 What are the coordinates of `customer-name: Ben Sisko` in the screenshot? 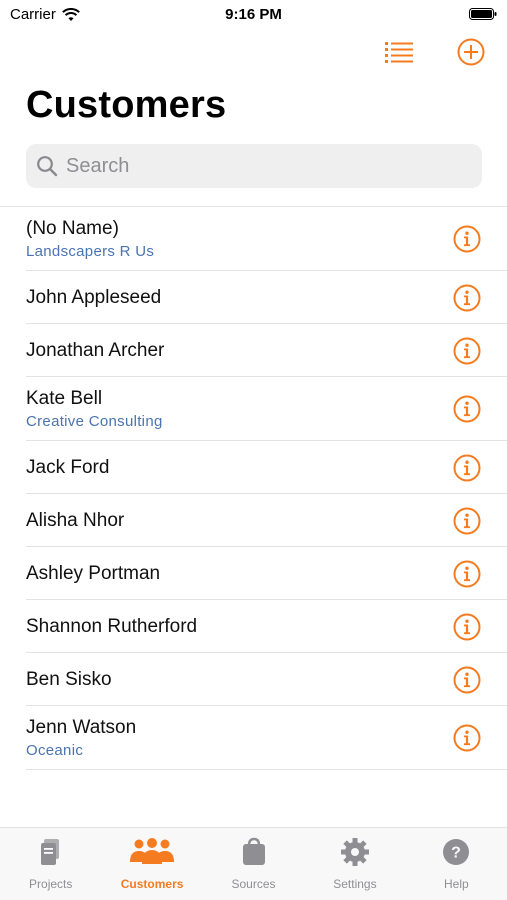 It's located at (69, 679).